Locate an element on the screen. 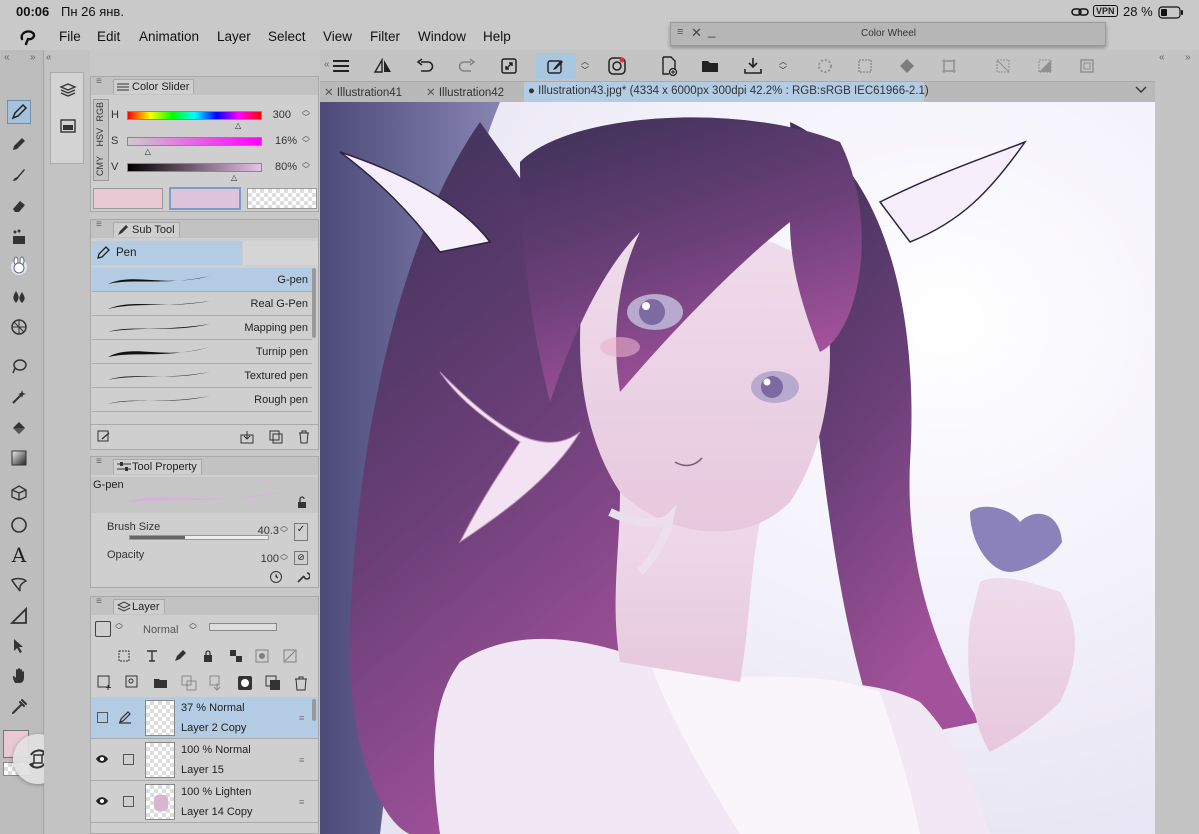 The width and height of the screenshot is (1199, 834). menu-view: View is located at coordinates (337, 36).